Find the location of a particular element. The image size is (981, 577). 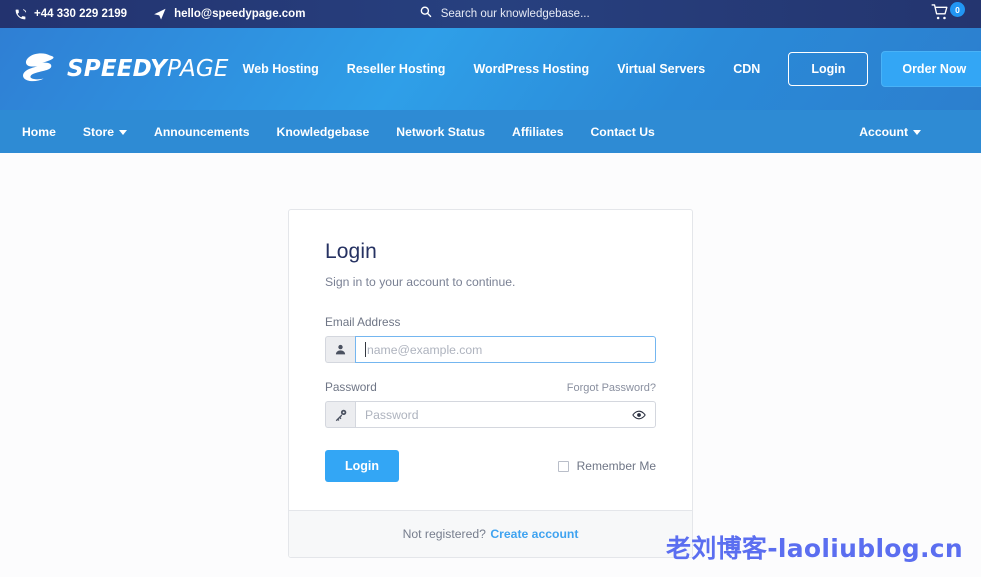

phone-icon is located at coordinates (20, 14).